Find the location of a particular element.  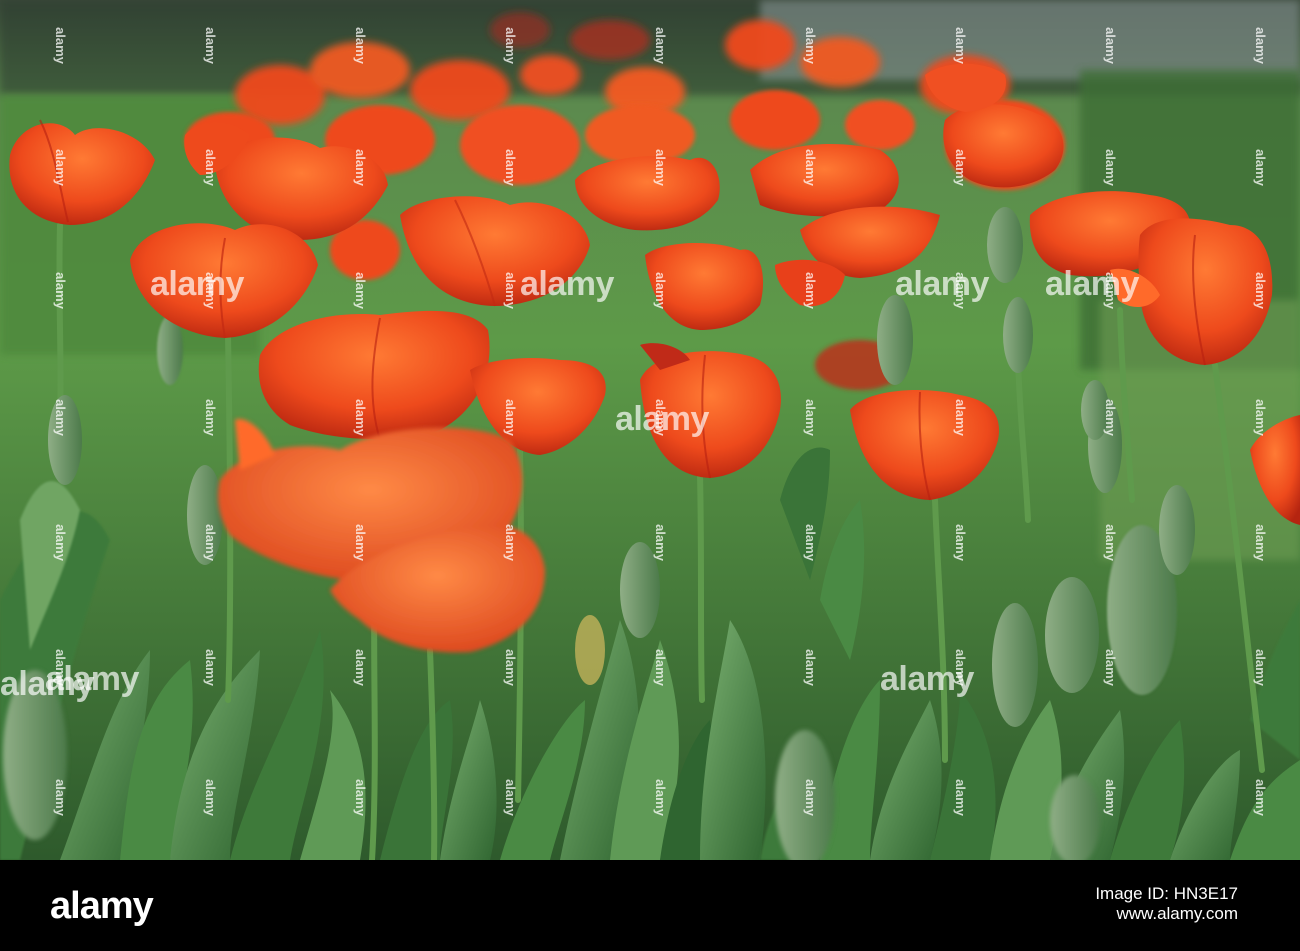

image-id-label: Image ID: HN3E17 is located at coordinates (1166, 893).